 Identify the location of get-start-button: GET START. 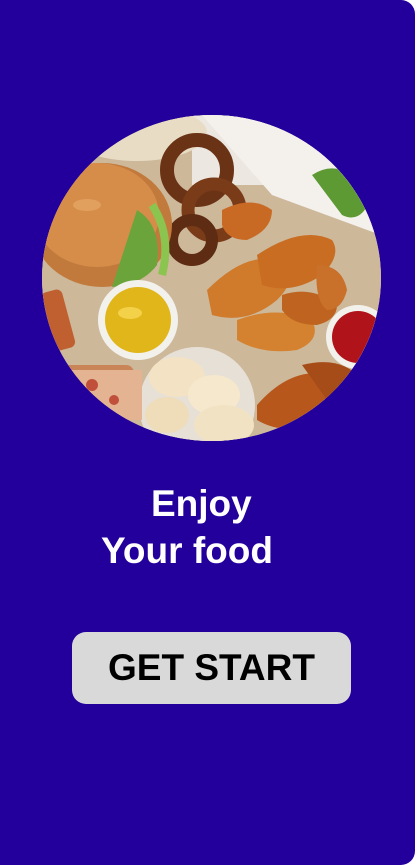
(211, 668).